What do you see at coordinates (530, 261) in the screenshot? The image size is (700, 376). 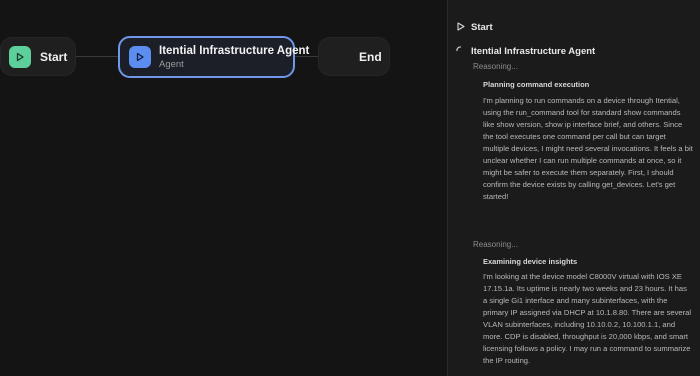 I see `reasoning-title: Examining device insights` at bounding box center [530, 261].